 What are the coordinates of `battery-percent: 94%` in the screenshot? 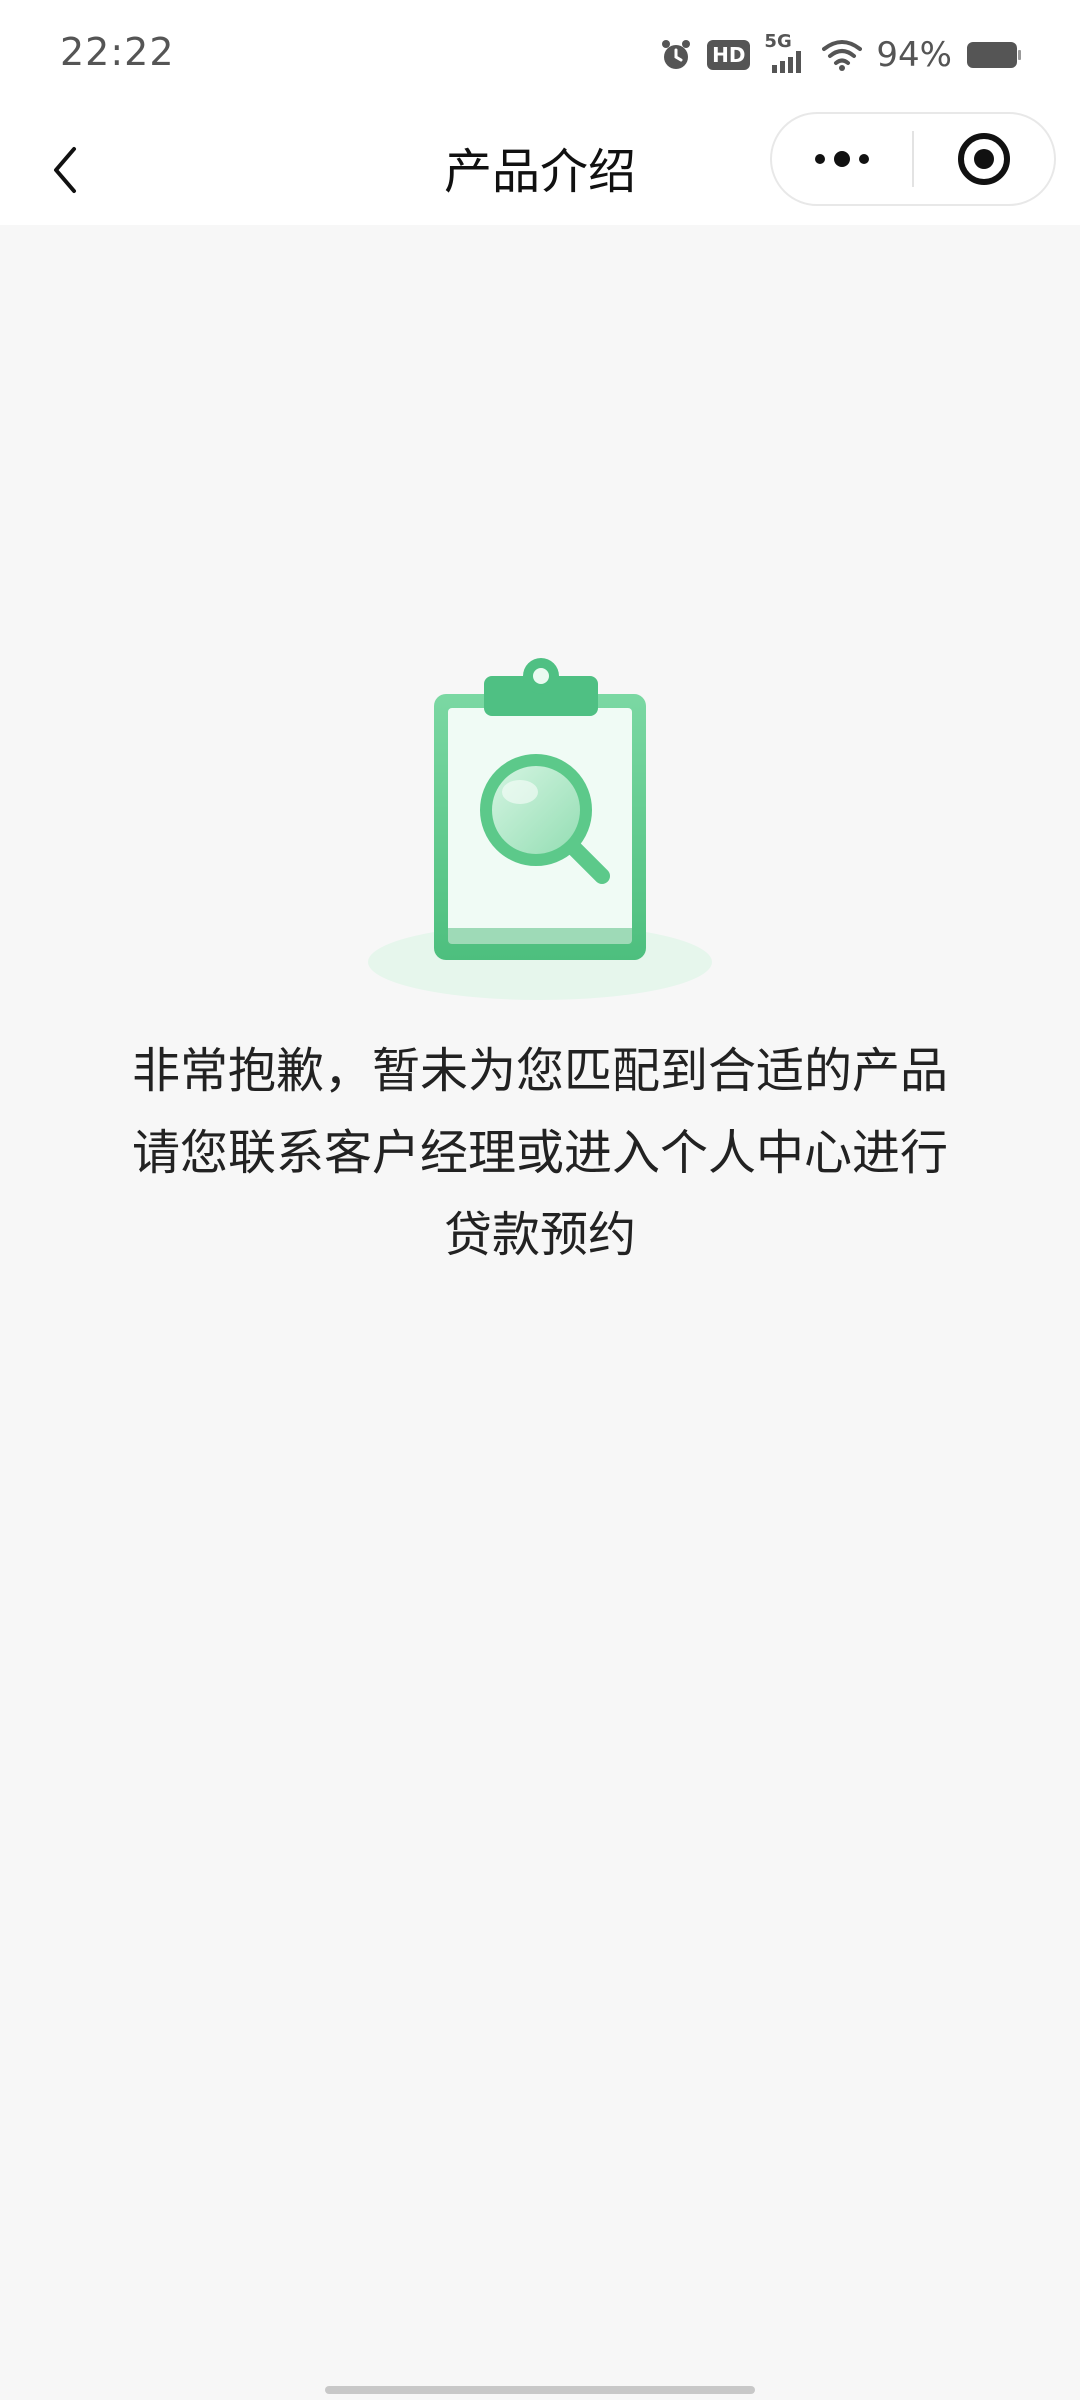 It's located at (914, 55).